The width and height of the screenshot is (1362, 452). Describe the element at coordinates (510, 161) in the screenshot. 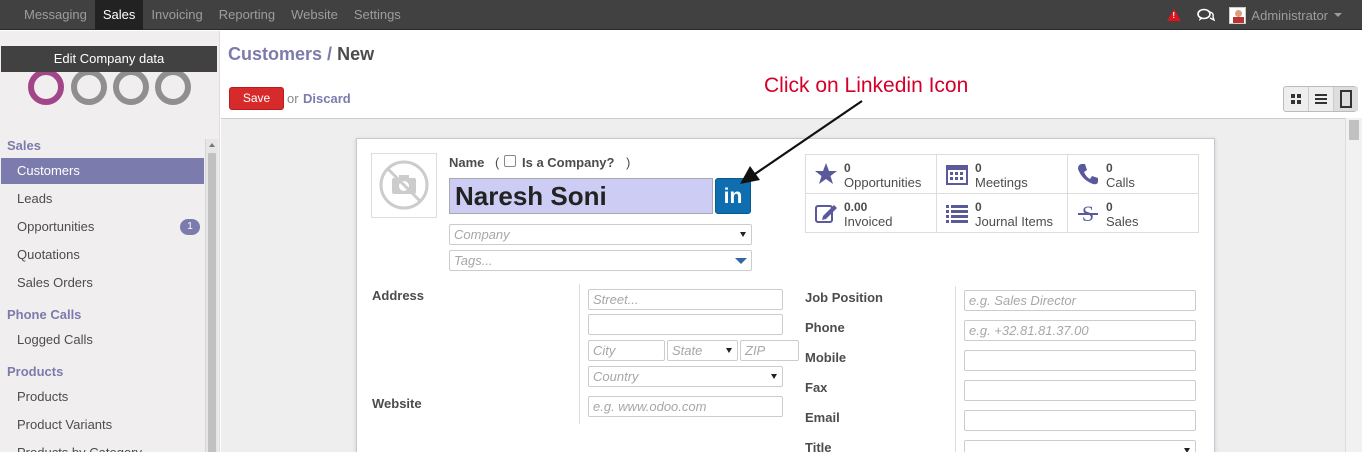

I see `is-company-checkbox` at that location.